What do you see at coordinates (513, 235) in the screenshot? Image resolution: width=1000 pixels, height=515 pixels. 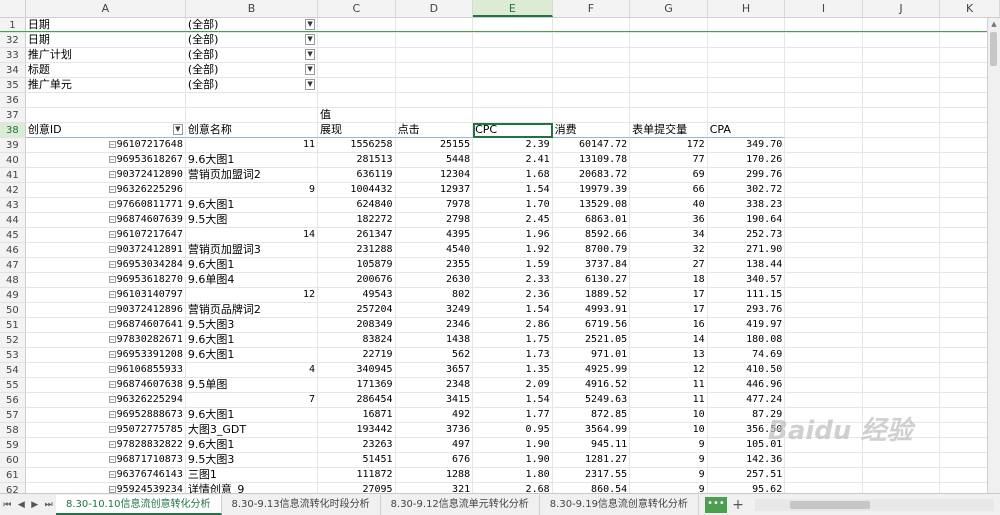 I see `cpc-cell: 1.96` at bounding box center [513, 235].